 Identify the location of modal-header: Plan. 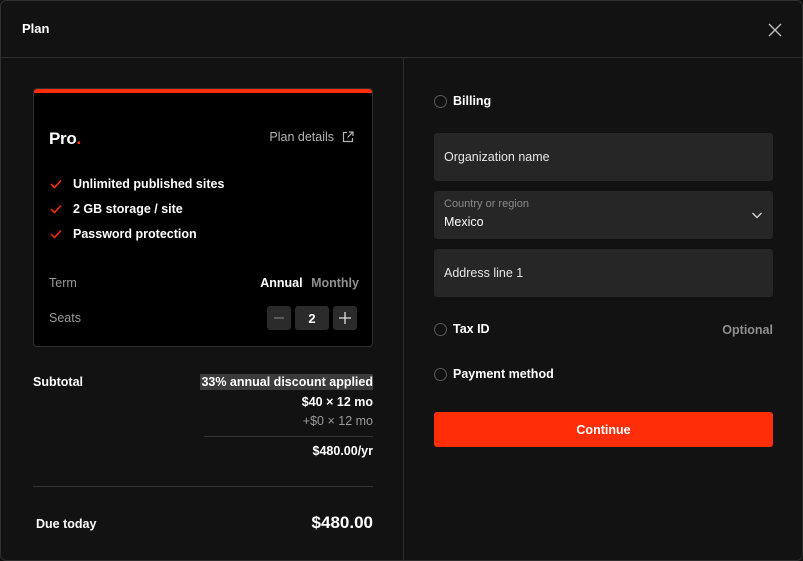
(401, 29).